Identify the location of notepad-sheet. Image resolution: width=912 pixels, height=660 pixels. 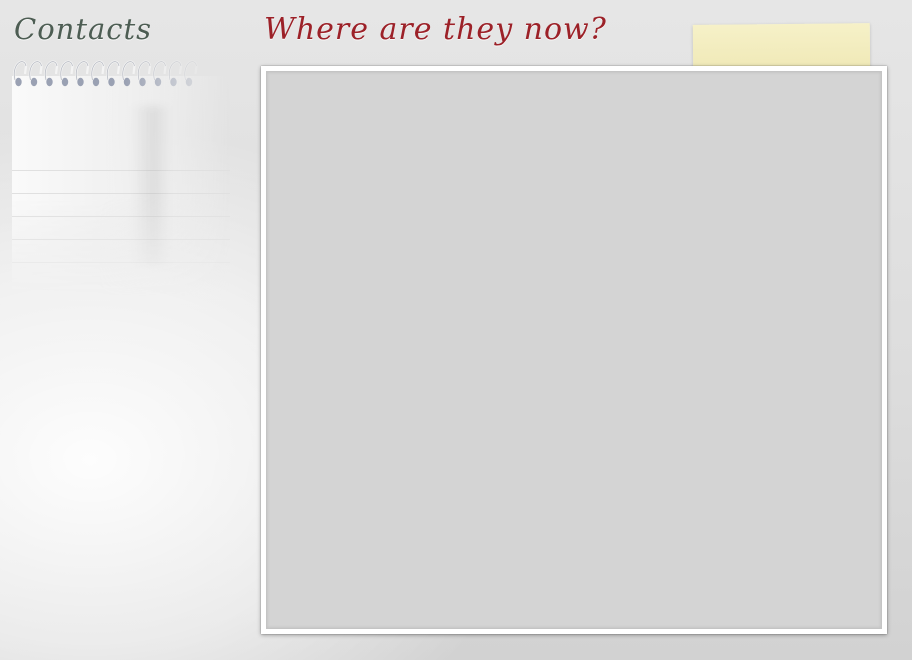
(121, 186).